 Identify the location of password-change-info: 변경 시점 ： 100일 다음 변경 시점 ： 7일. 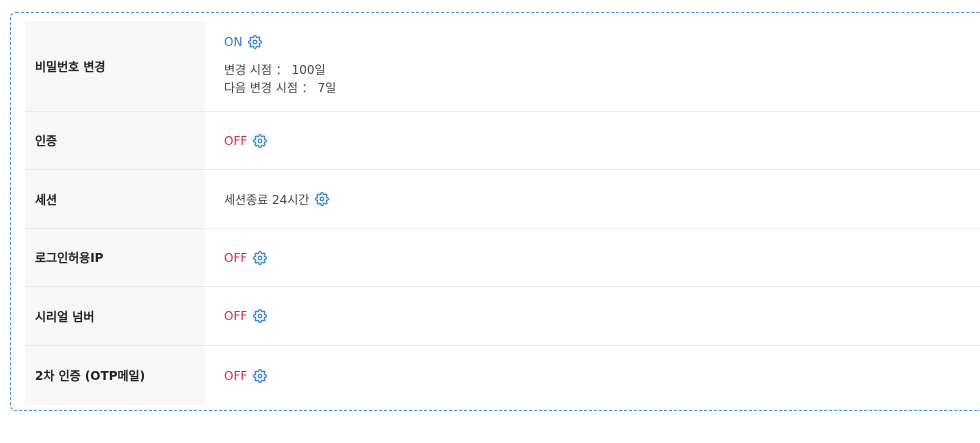
(602, 79).